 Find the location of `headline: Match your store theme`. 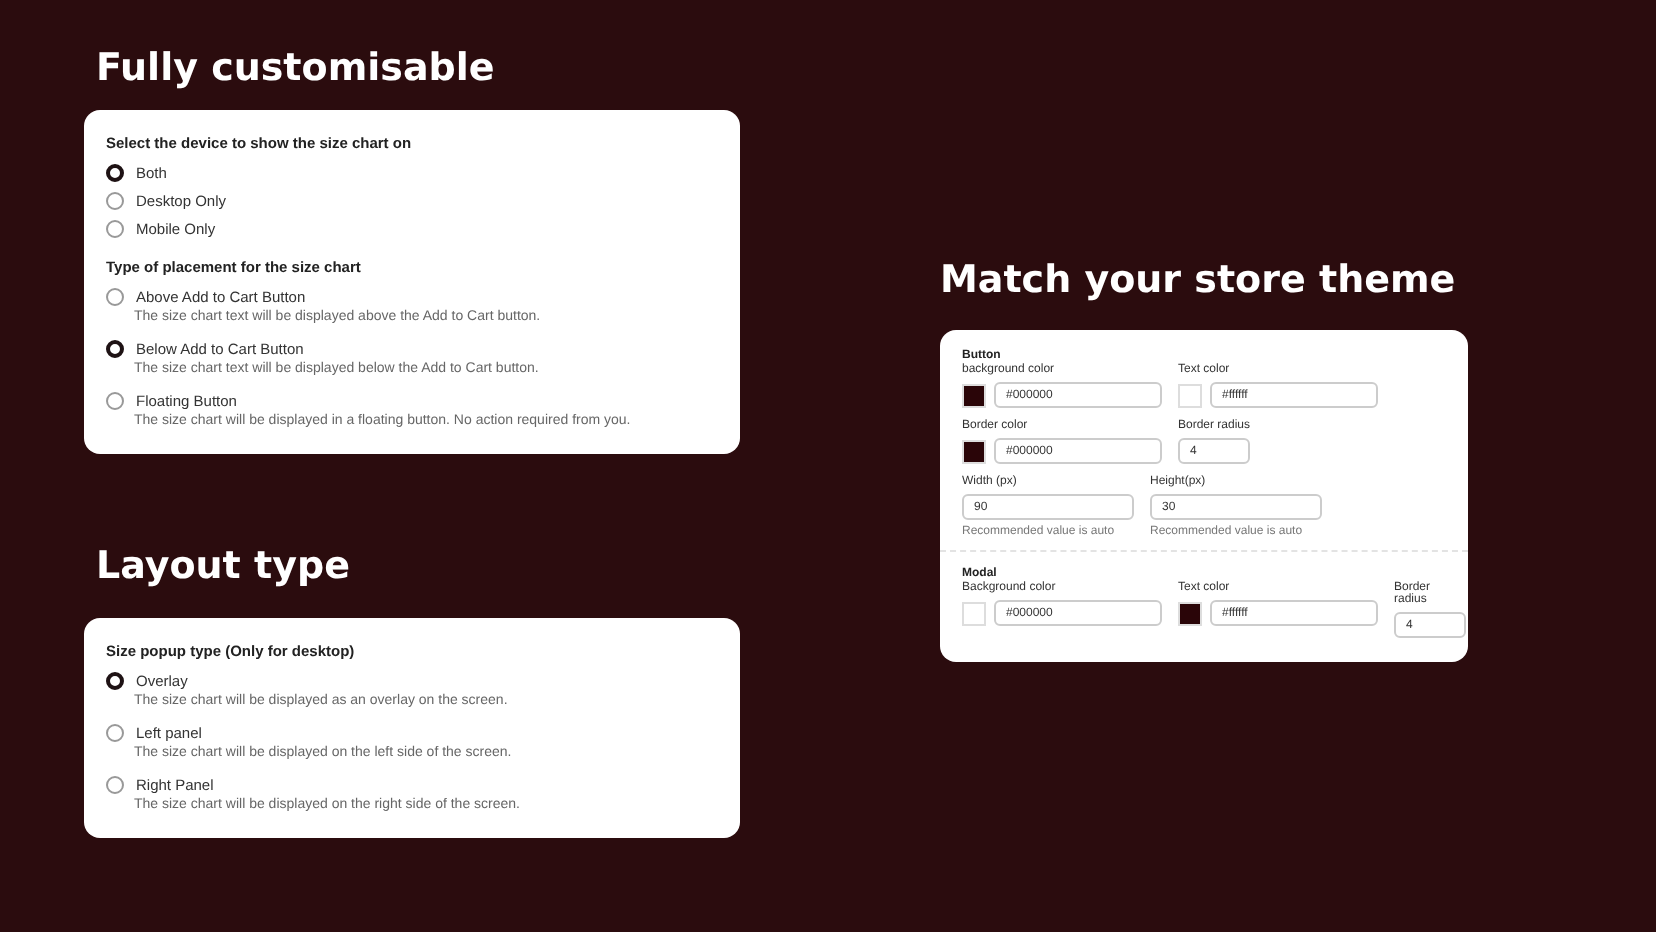

headline: Match your store theme is located at coordinates (1199, 280).